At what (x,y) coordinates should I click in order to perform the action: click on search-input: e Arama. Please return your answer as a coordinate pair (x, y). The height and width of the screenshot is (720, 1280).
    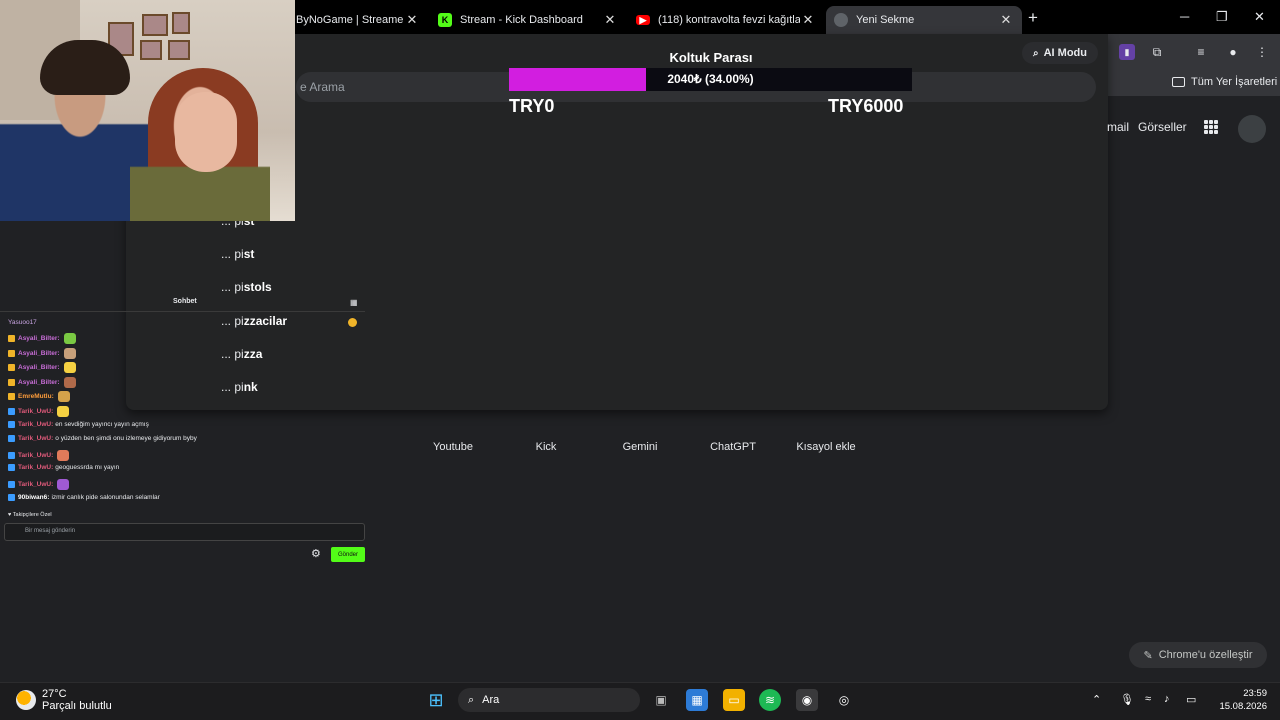
    Looking at the image, I should click on (322, 87).